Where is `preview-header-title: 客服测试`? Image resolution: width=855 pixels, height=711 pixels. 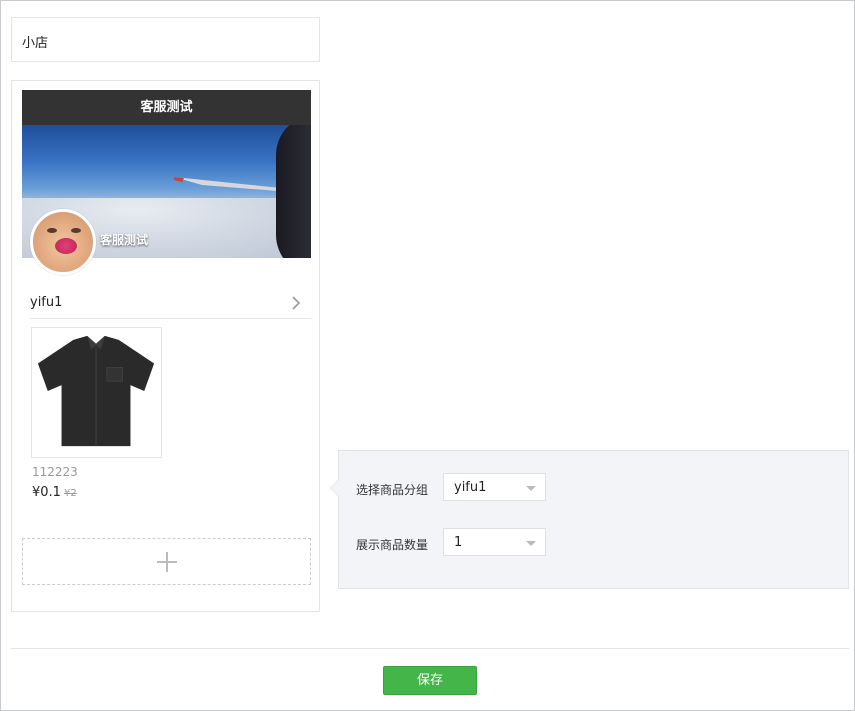 preview-header-title: 客服测试 is located at coordinates (166, 107).